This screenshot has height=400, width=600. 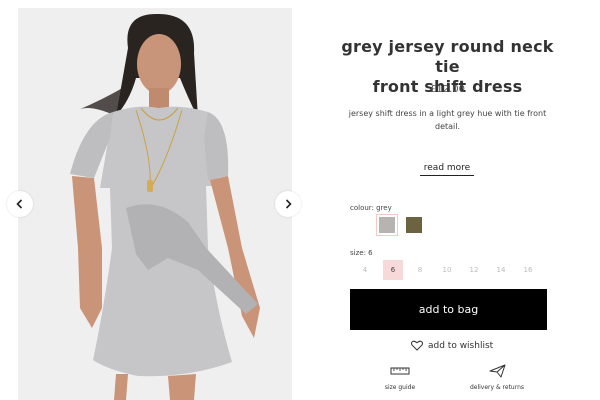 I want to click on size-option-4: 4, so click(x=365, y=270).